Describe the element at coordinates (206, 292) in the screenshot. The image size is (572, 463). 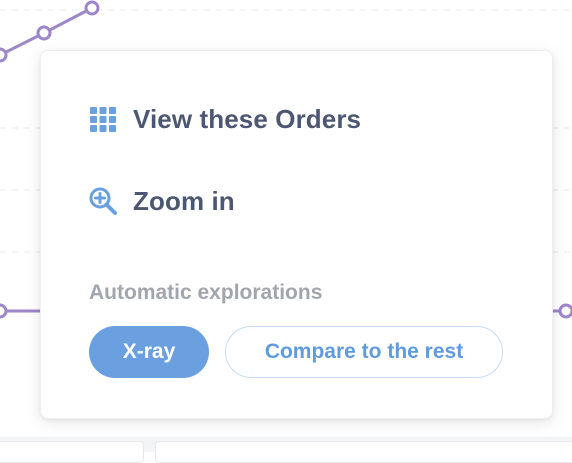
I see `automatic-explorations-heading: Automatic explorations` at that location.